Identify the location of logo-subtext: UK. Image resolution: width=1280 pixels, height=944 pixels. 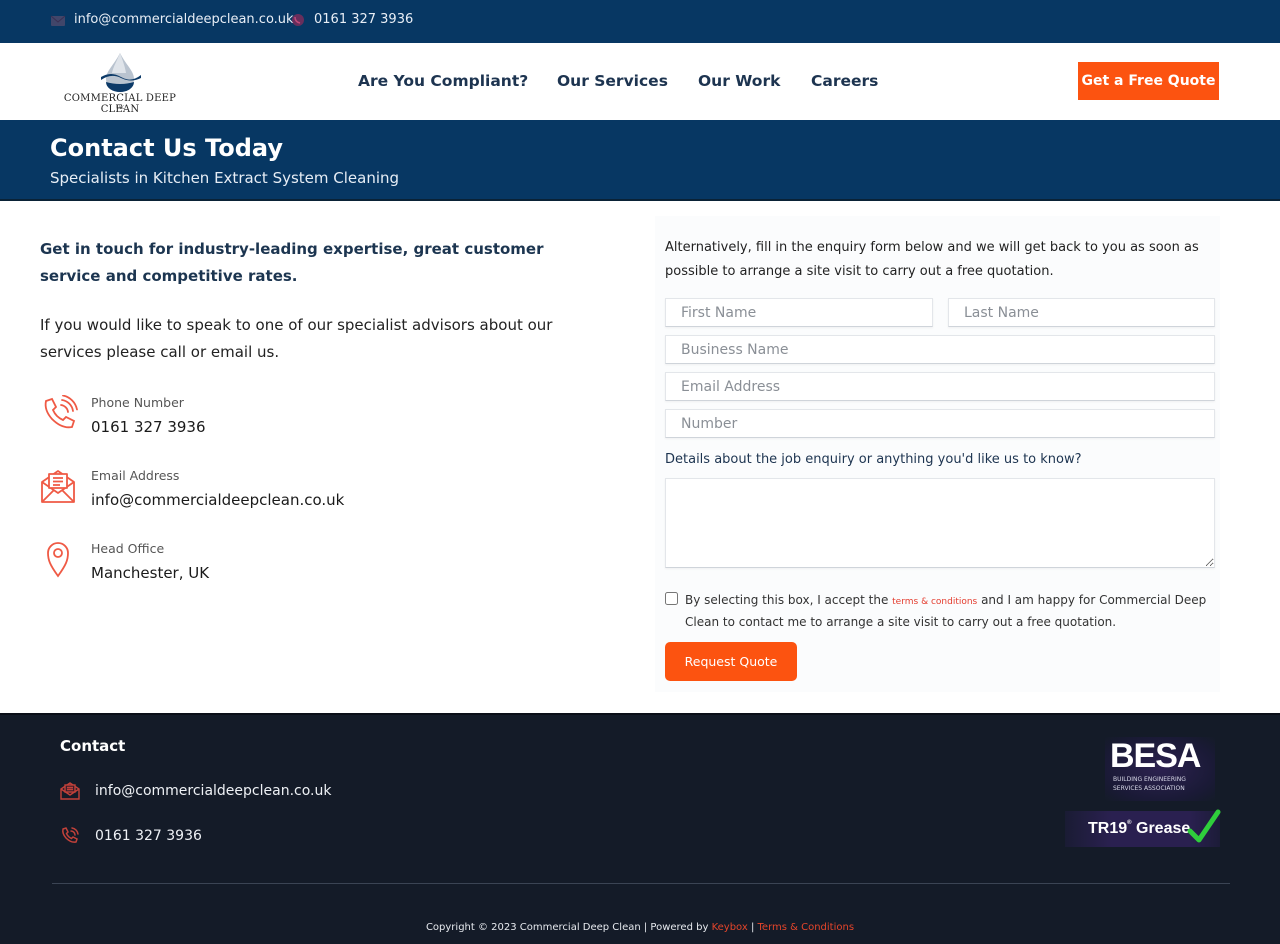
(120, 108).